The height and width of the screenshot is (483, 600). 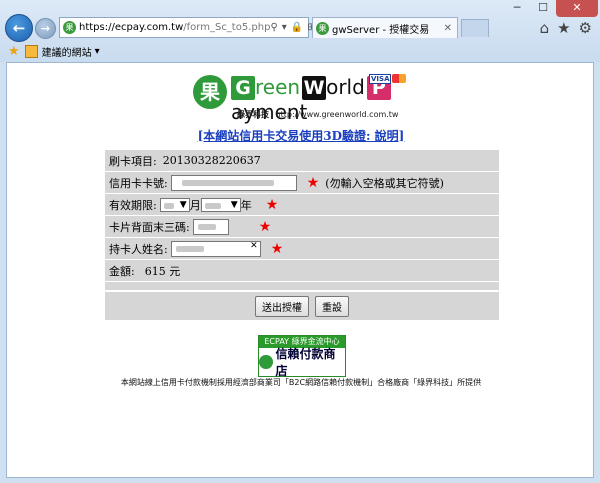 I want to click on row-expiry: 有效期限: ▼ 月 ▼ 年 ★, so click(x=302, y=205).